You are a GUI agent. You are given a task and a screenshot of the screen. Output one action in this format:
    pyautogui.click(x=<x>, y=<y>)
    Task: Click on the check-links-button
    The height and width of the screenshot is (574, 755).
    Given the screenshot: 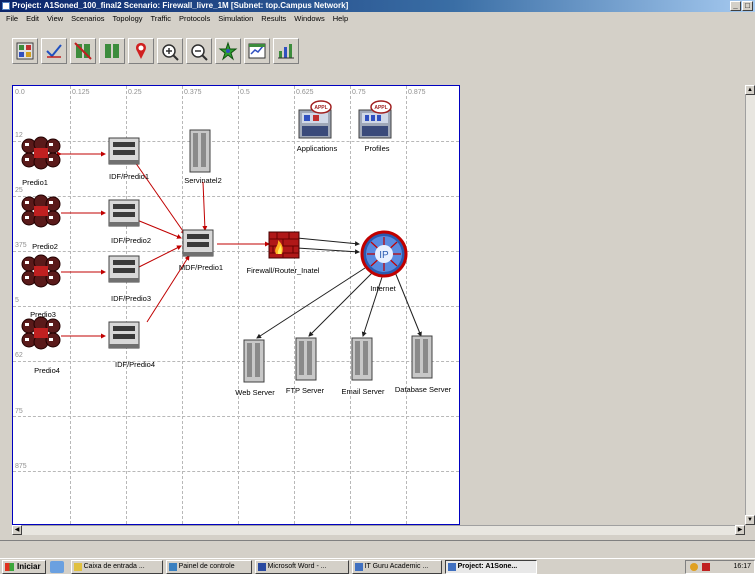 What is the action you would take?
    pyautogui.click(x=54, y=51)
    